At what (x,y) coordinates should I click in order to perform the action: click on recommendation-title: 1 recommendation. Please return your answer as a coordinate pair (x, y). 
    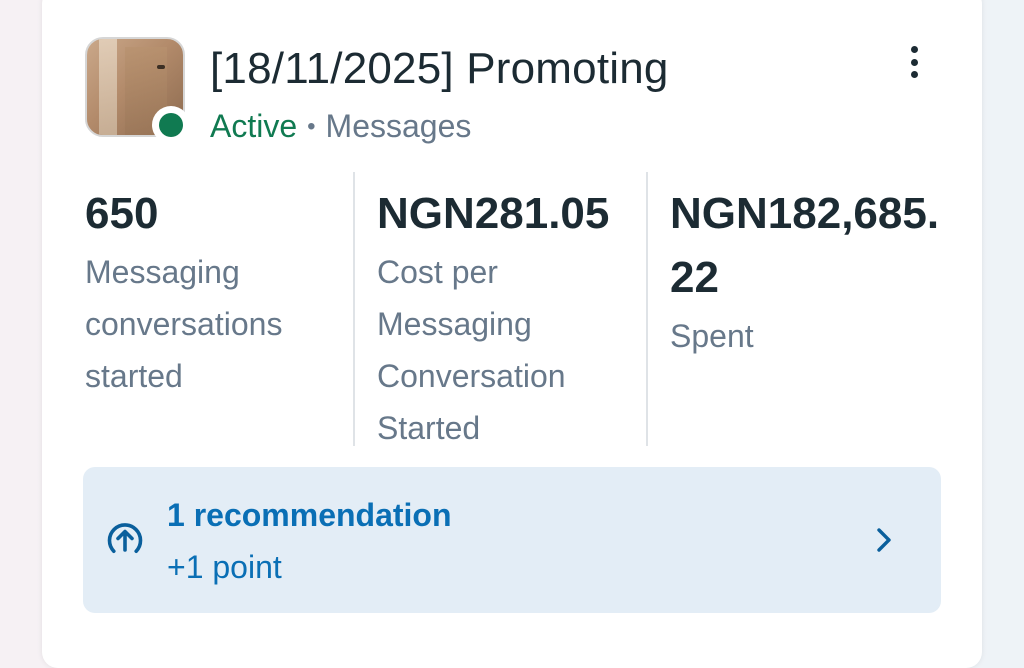
    Looking at the image, I should click on (309, 515).